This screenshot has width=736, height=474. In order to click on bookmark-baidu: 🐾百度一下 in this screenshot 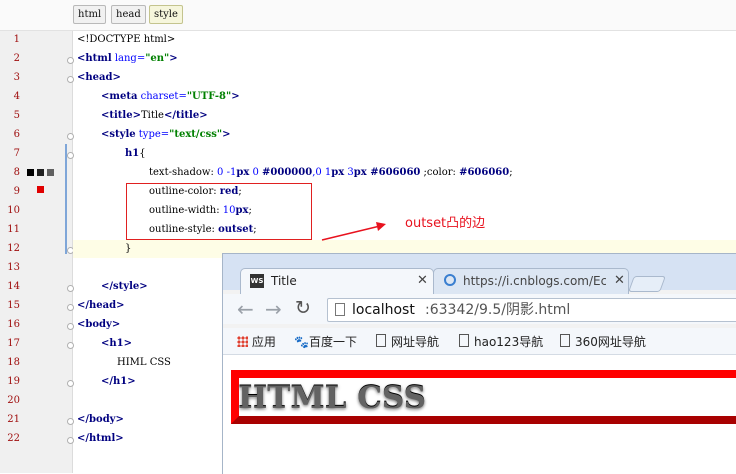, I will do `click(325, 341)`.